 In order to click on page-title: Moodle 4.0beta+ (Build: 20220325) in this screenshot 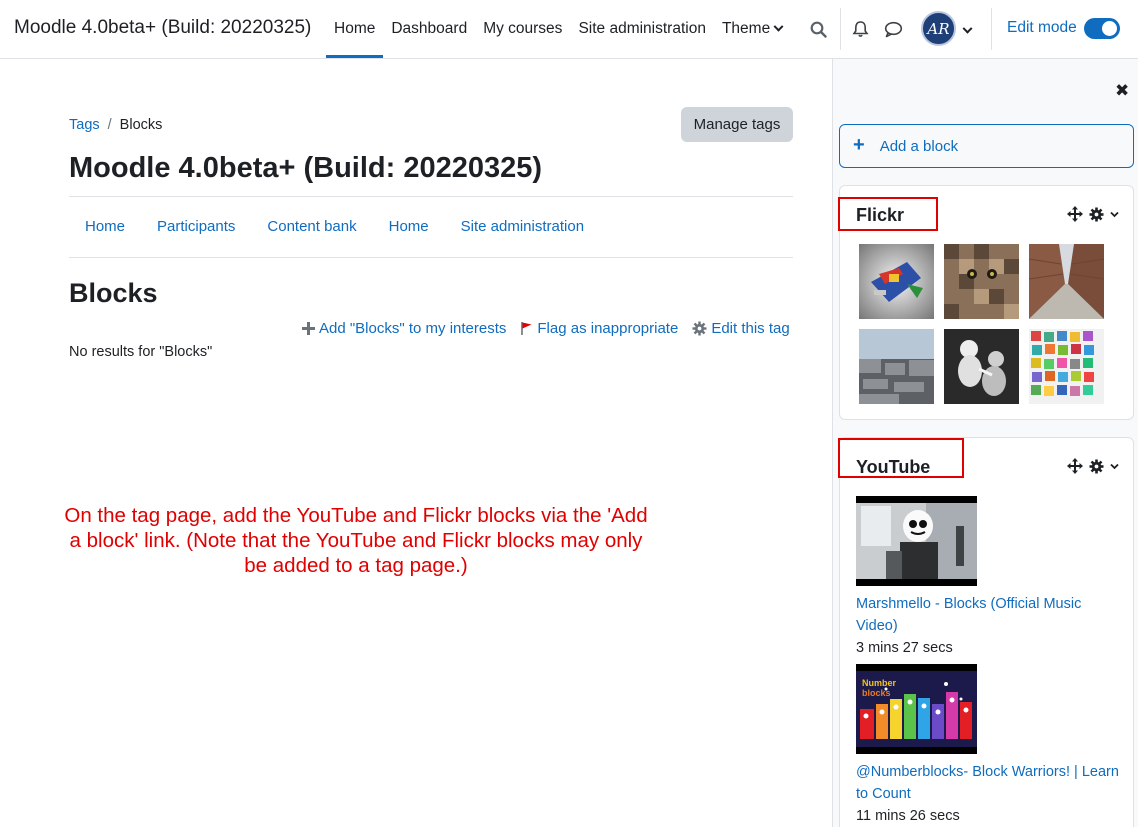, I will do `click(306, 168)`.